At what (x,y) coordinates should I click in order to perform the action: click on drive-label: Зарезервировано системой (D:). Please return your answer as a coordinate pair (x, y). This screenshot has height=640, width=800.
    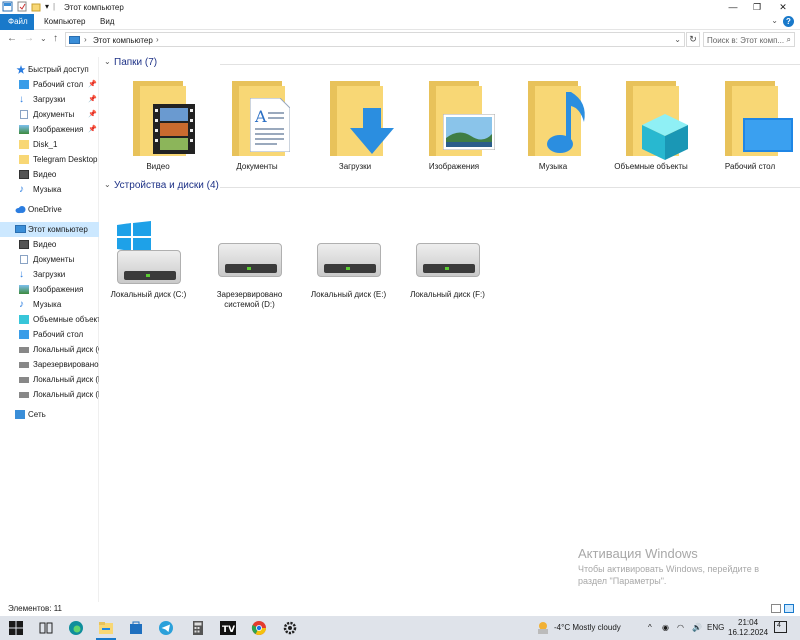
    Looking at the image, I should click on (249, 299).